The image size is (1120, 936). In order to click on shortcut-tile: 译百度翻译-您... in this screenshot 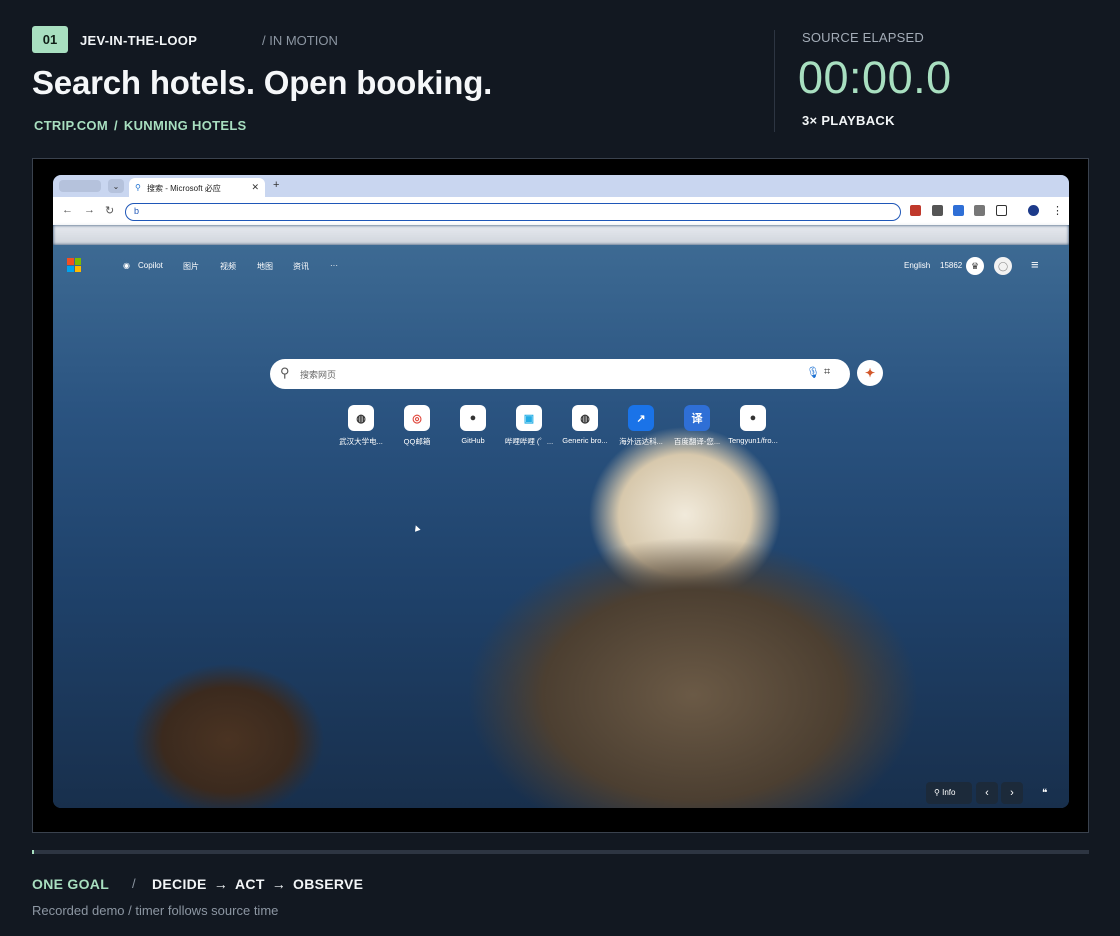, I will do `click(697, 426)`.